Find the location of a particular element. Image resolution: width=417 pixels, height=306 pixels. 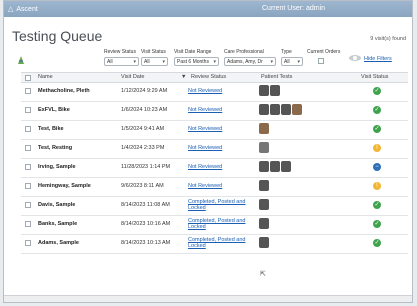

patient-name: Banks, Sample is located at coordinates (57, 224).